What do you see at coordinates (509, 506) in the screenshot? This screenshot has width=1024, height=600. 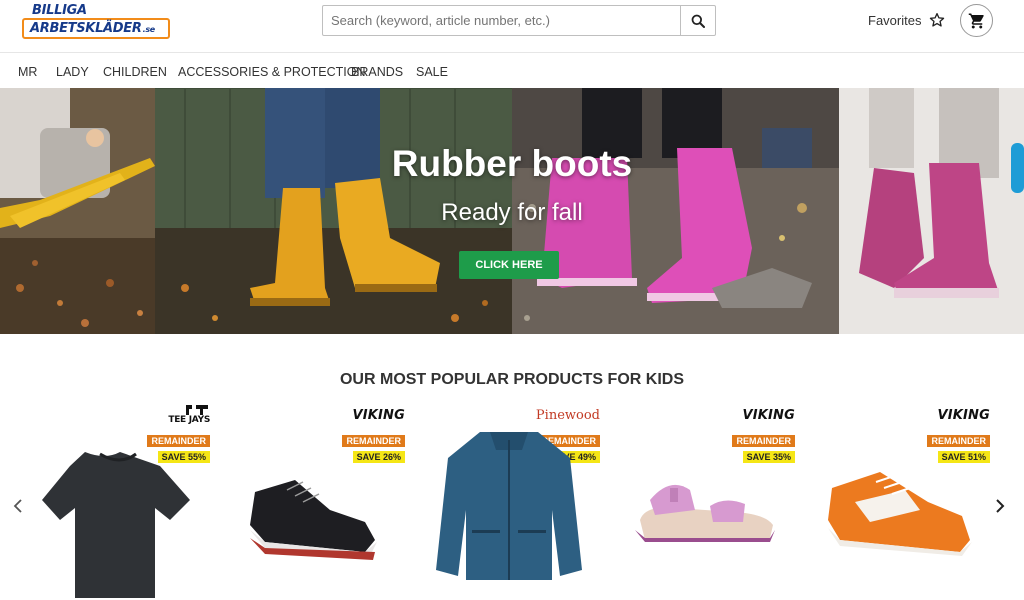 I see `product-image-blue-jacket` at bounding box center [509, 506].